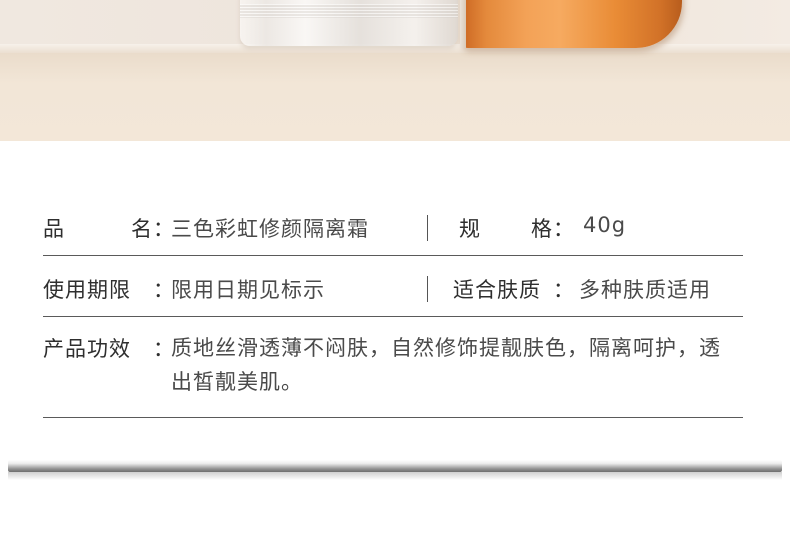 The height and width of the screenshot is (540, 790). Describe the element at coordinates (98, 229) in the screenshot. I see `name-label: 品 名` at that location.